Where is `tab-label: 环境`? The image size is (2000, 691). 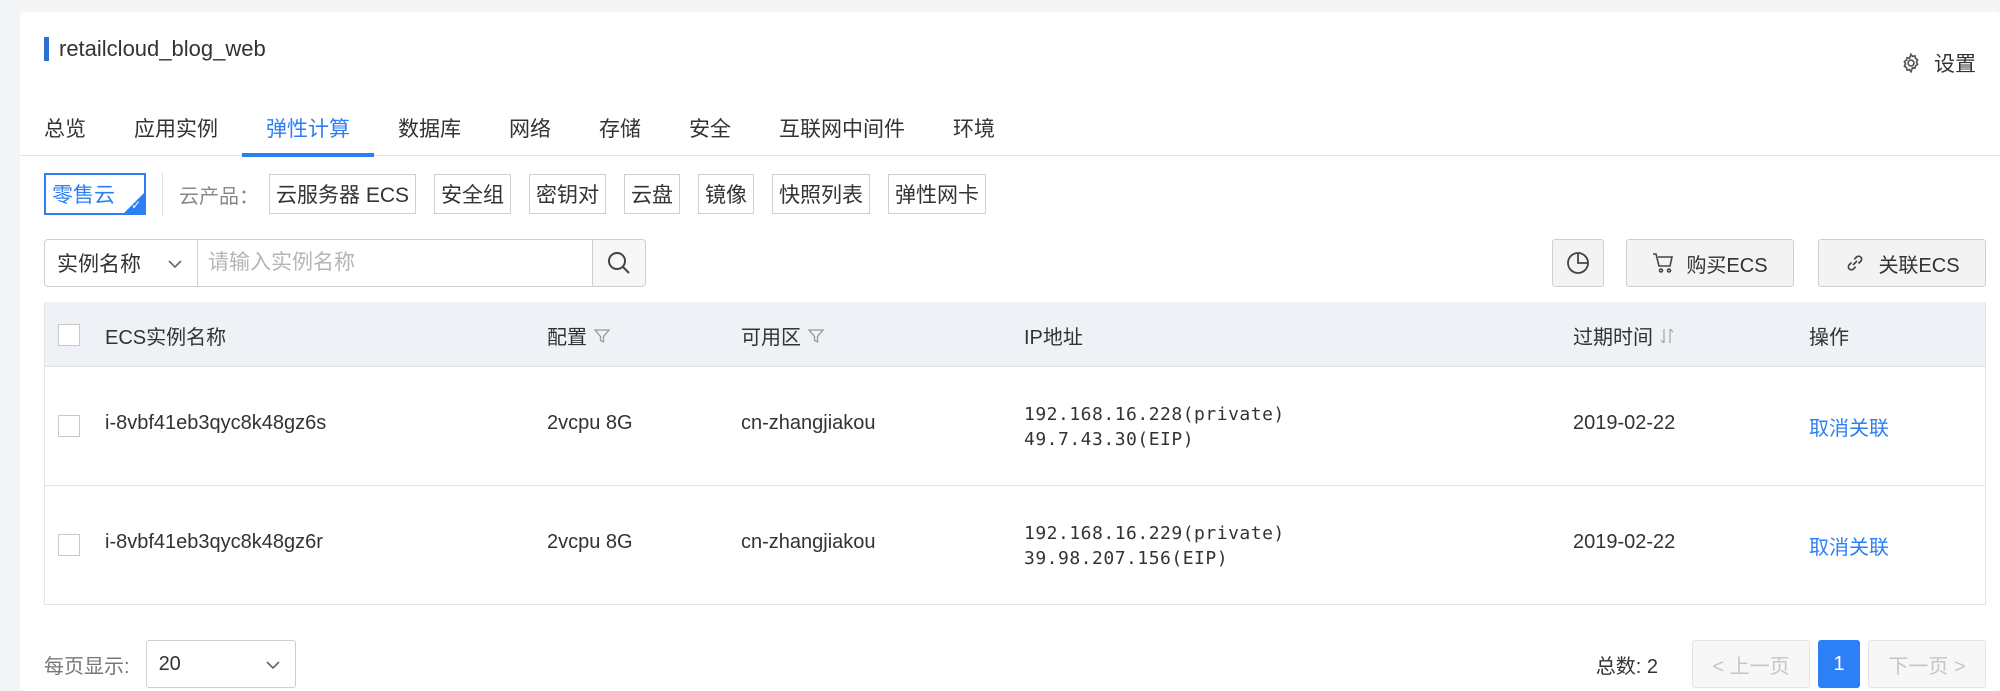 tab-label: 环境 is located at coordinates (974, 129).